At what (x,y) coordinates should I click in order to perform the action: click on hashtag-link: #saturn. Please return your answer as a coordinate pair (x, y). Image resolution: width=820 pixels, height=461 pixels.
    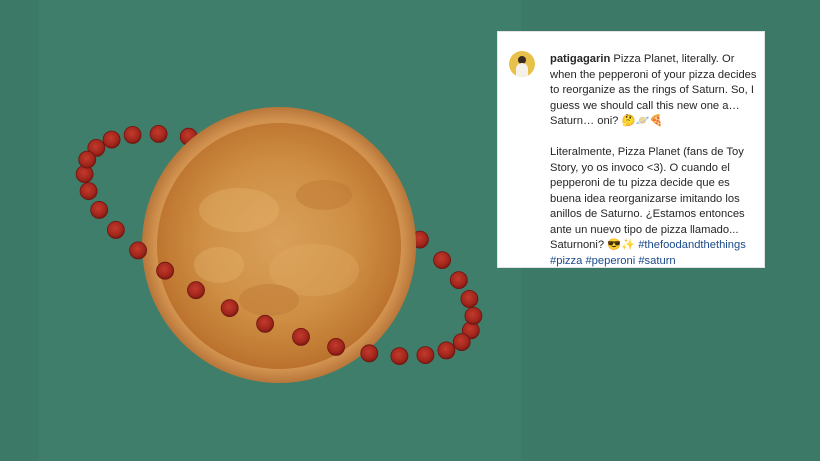
    Looking at the image, I should click on (656, 261).